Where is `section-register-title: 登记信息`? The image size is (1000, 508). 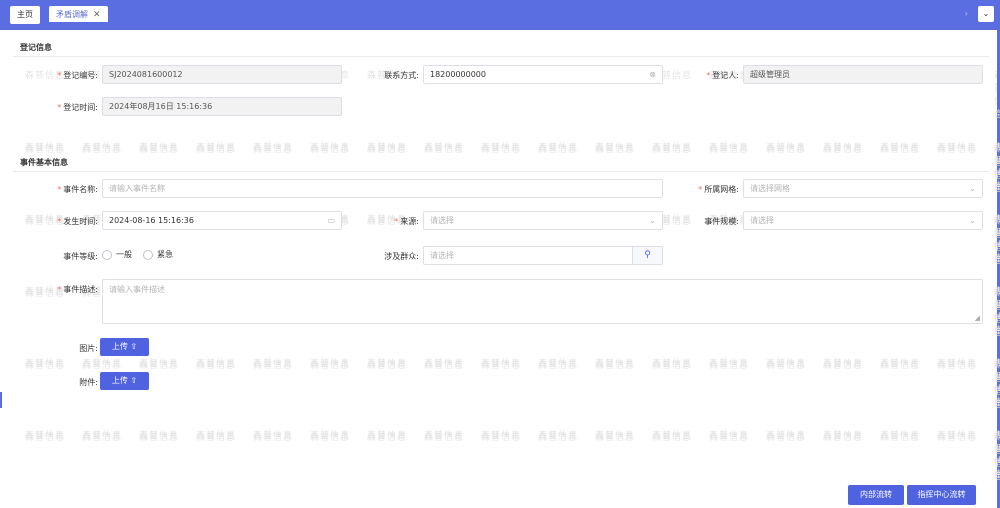
section-register-title: 登记信息 is located at coordinates (36, 47).